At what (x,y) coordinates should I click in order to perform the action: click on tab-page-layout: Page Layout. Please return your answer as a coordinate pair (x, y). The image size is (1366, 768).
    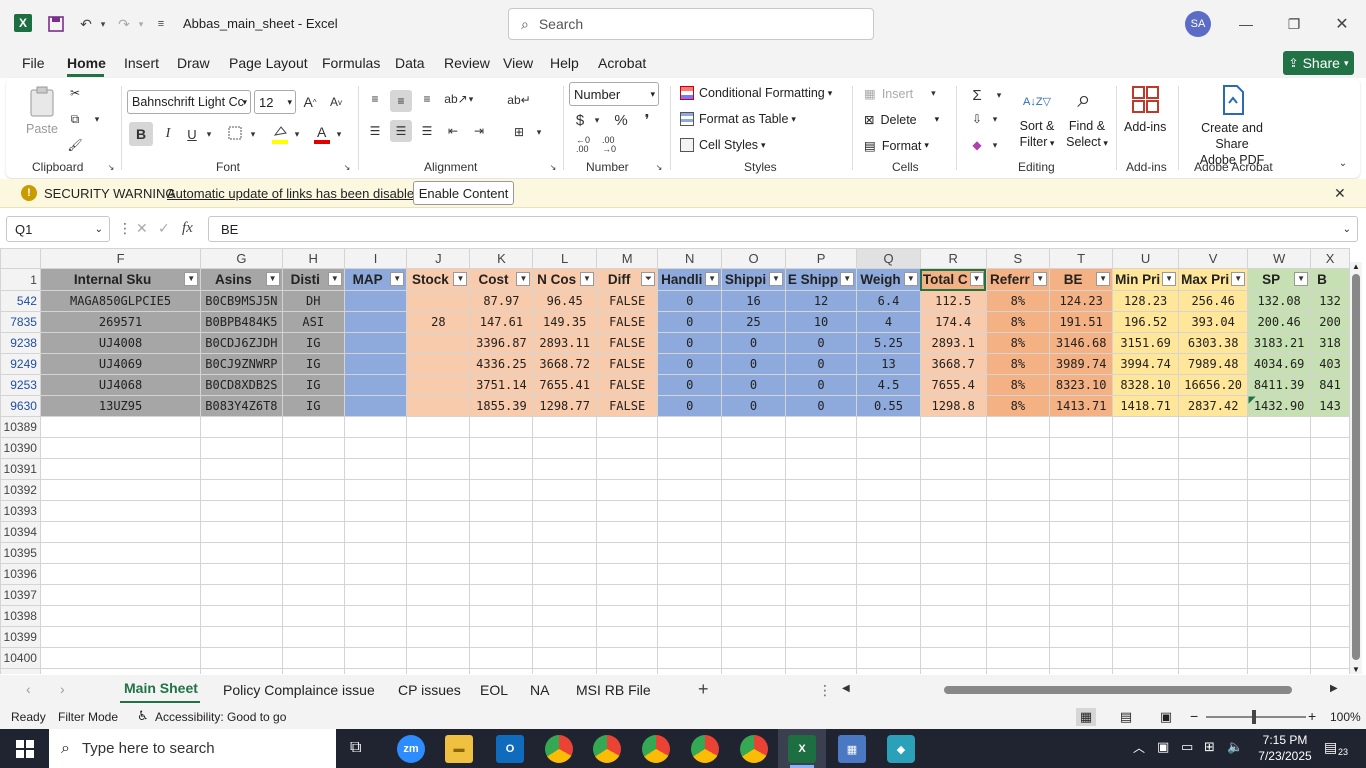
    Looking at the image, I should click on (268, 63).